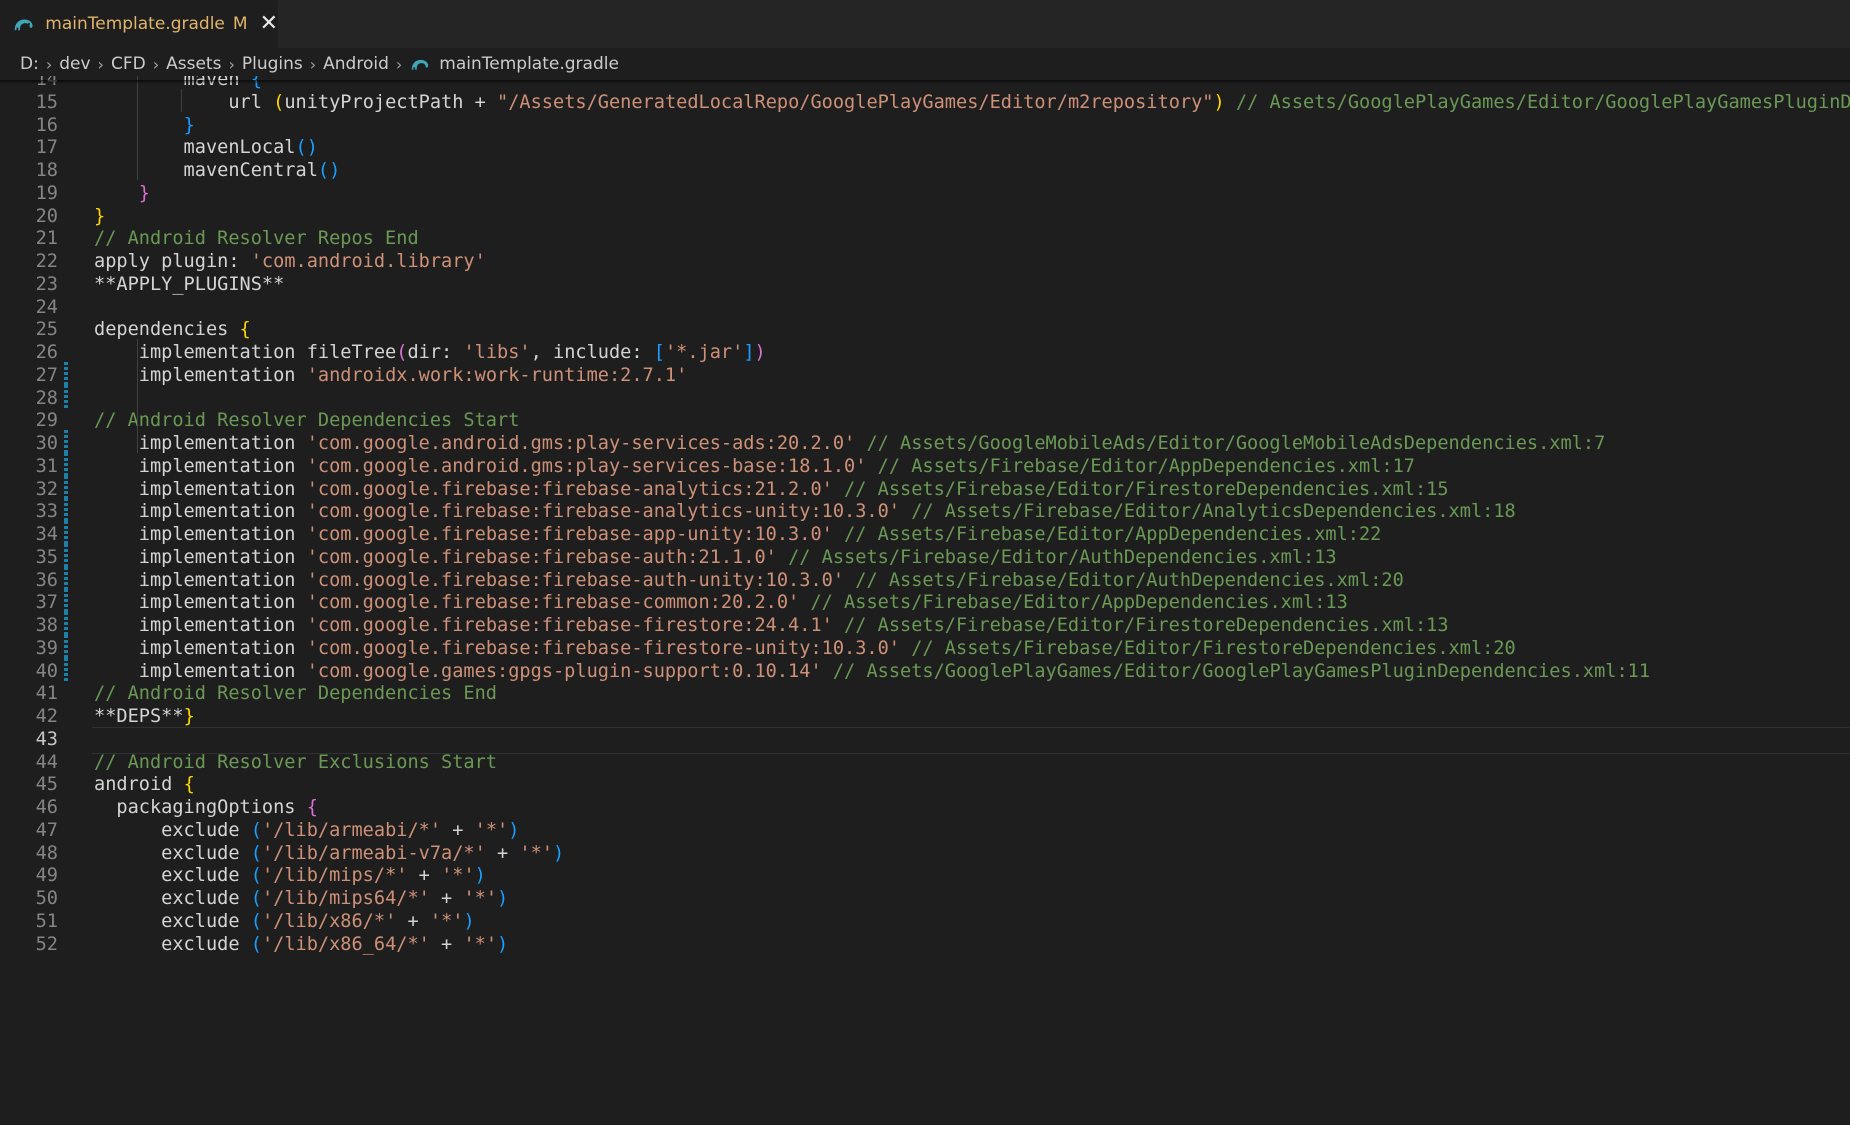 The width and height of the screenshot is (1850, 1125). What do you see at coordinates (391, 102) in the screenshot?
I see `code-token: unityProjectPath +` at bounding box center [391, 102].